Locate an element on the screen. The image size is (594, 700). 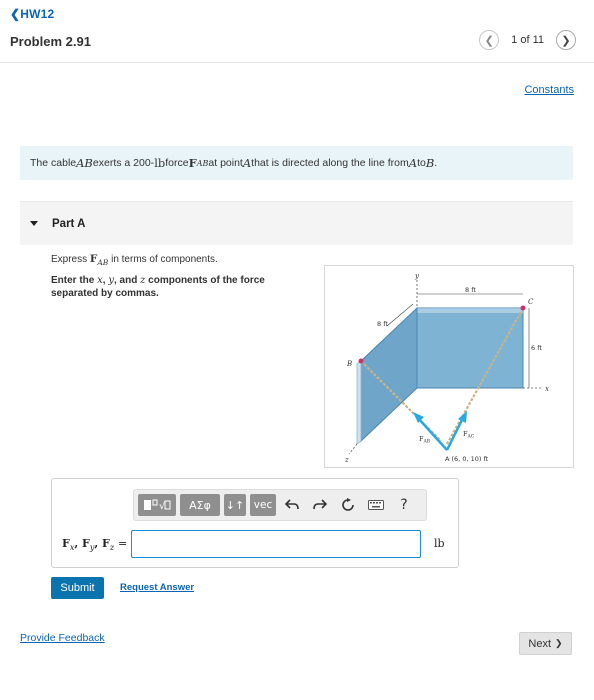
keyboard-icon is located at coordinates (376, 505).